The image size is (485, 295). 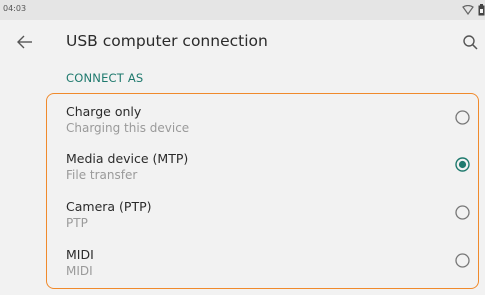 What do you see at coordinates (80, 254) in the screenshot?
I see `option-title: MIDI` at bounding box center [80, 254].